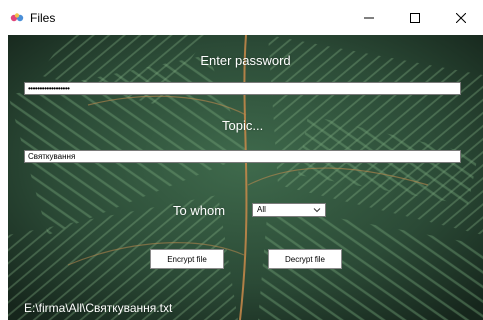 This screenshot has height=320, width=483. I want to click on maximize-button, so click(415, 17).